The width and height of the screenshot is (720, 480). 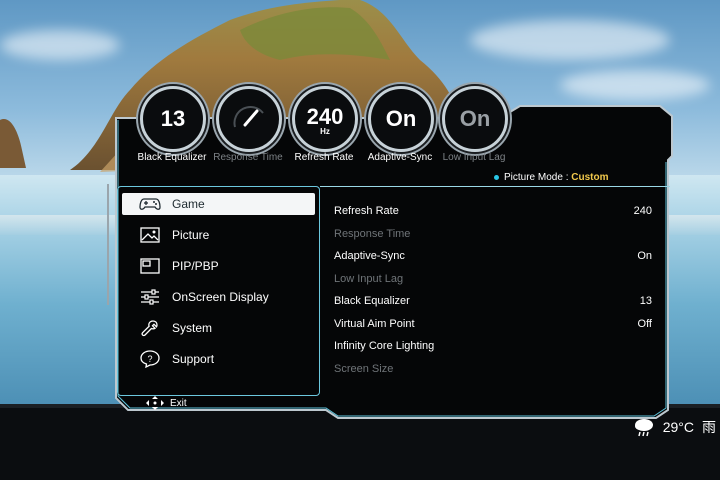 I want to click on setting-value: On, so click(x=644, y=256).